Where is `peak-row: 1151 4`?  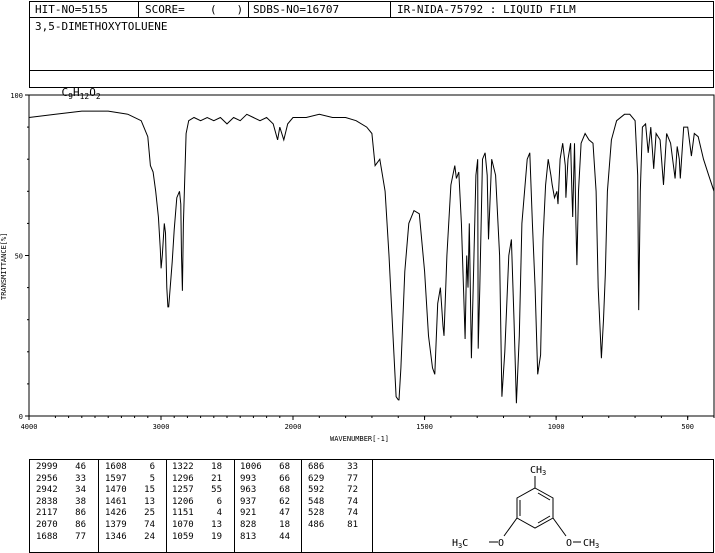
peak-row: 1151 4 is located at coordinates (197, 514).